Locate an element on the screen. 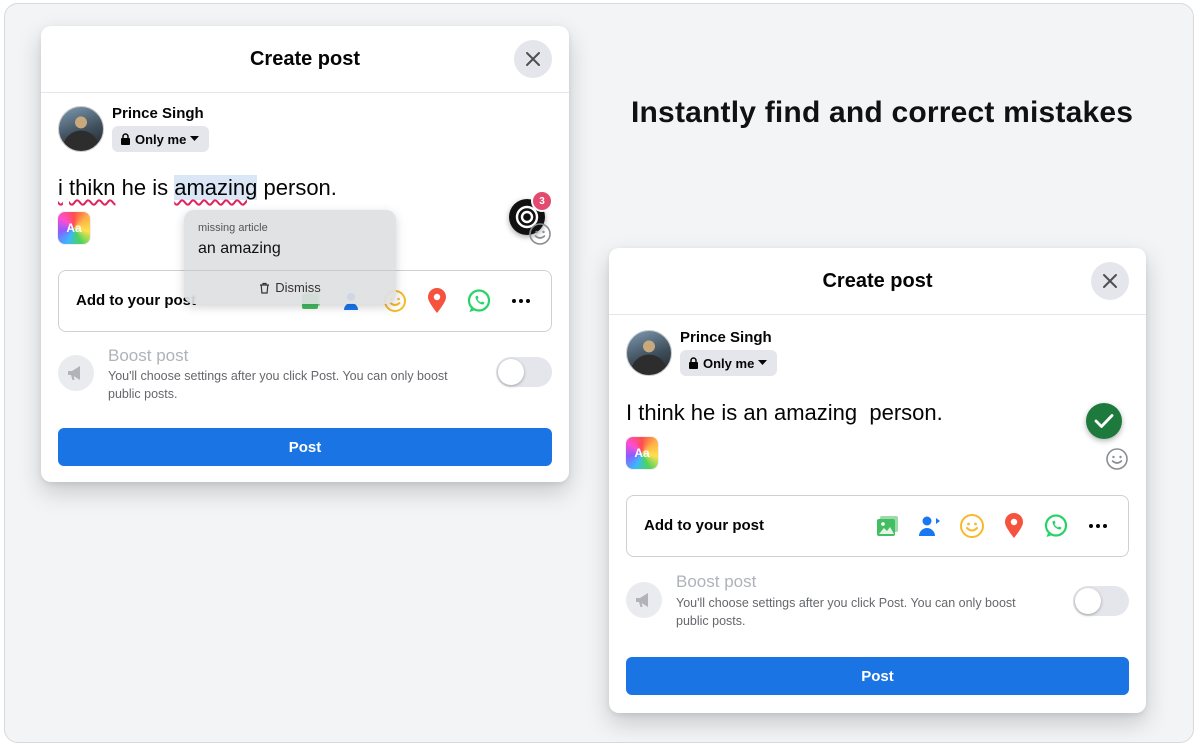  photo-video-icon is located at coordinates (888, 526).